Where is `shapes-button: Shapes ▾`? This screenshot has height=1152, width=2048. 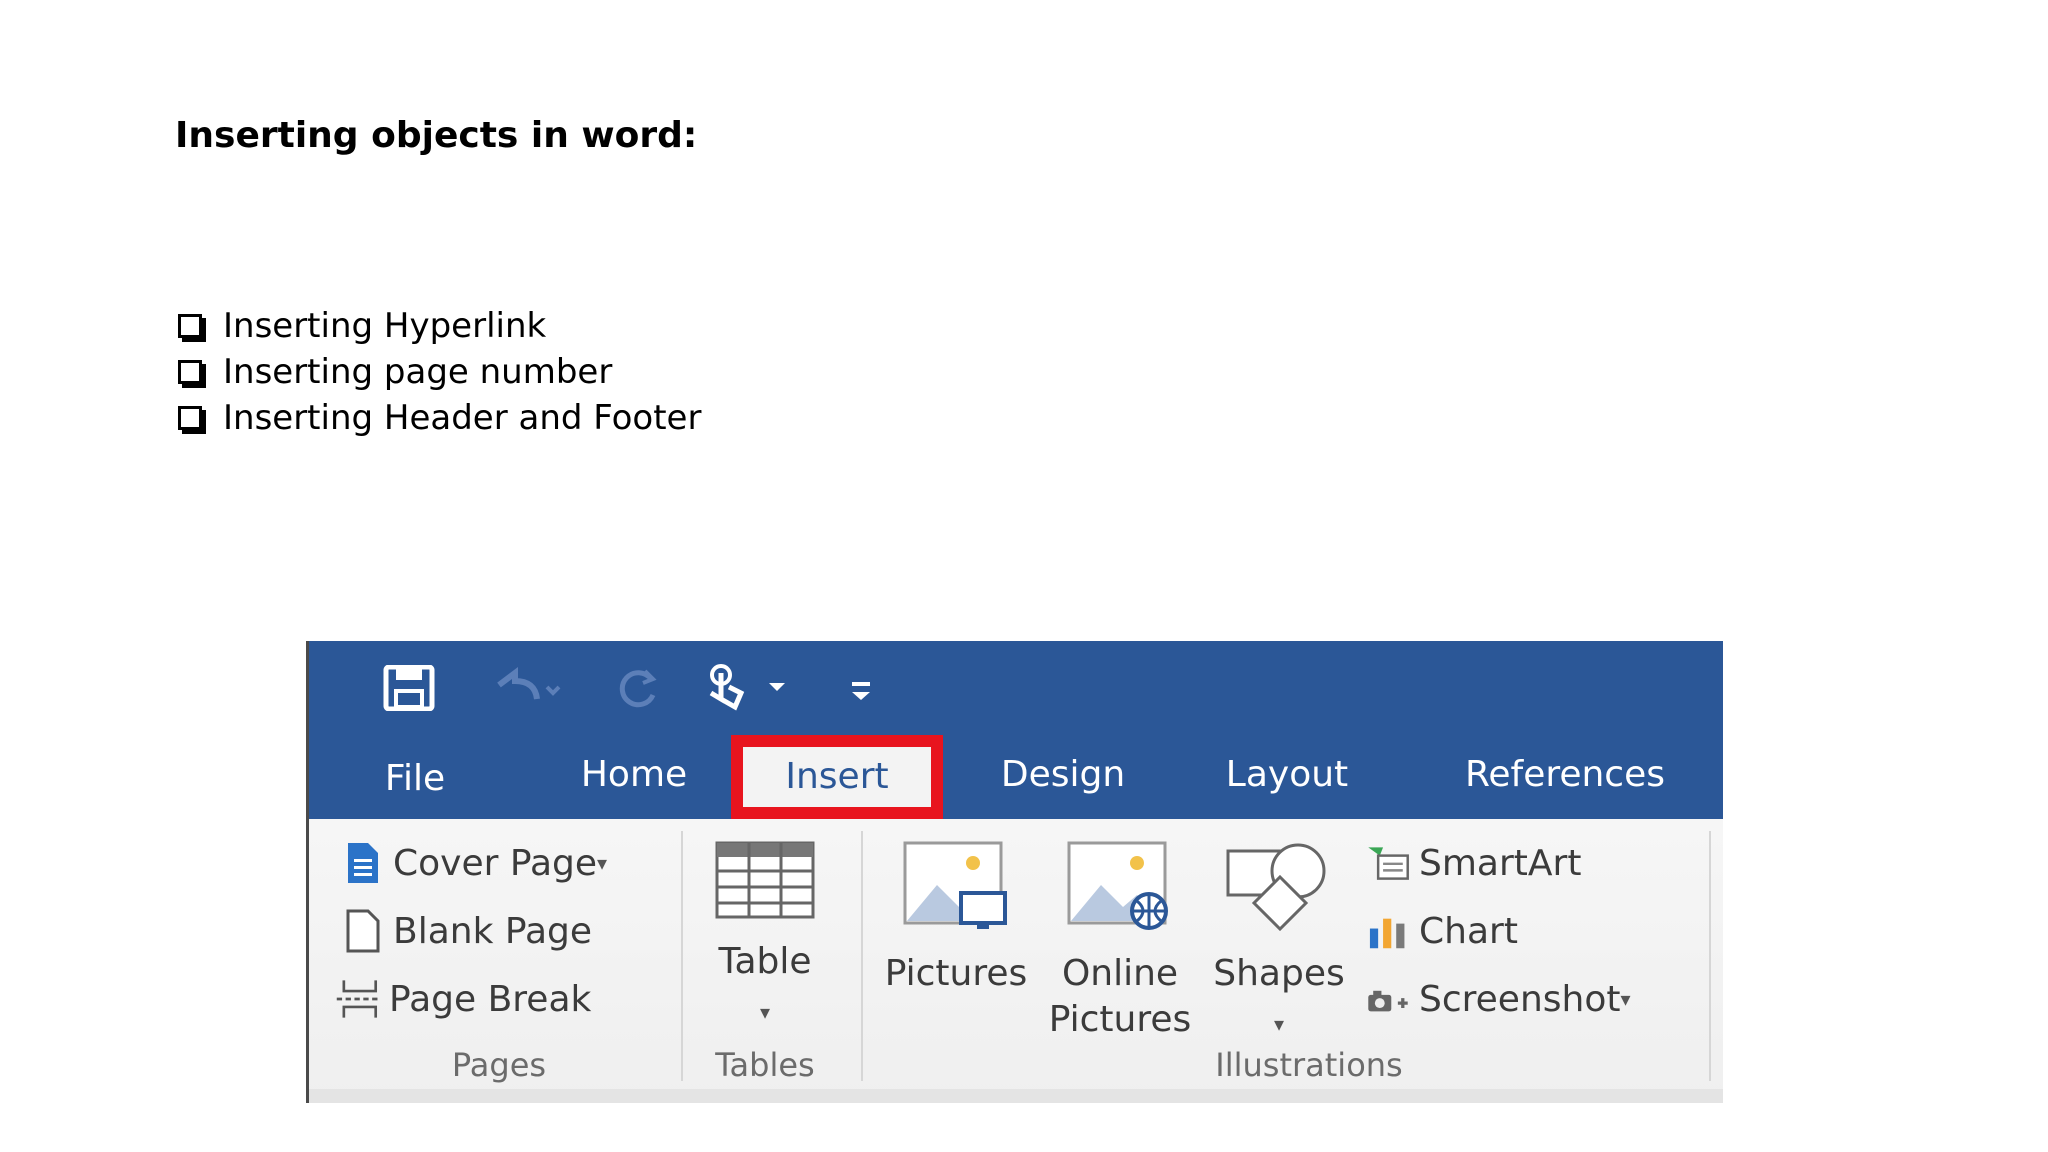
shapes-button: Shapes ▾ is located at coordinates (1279, 944).